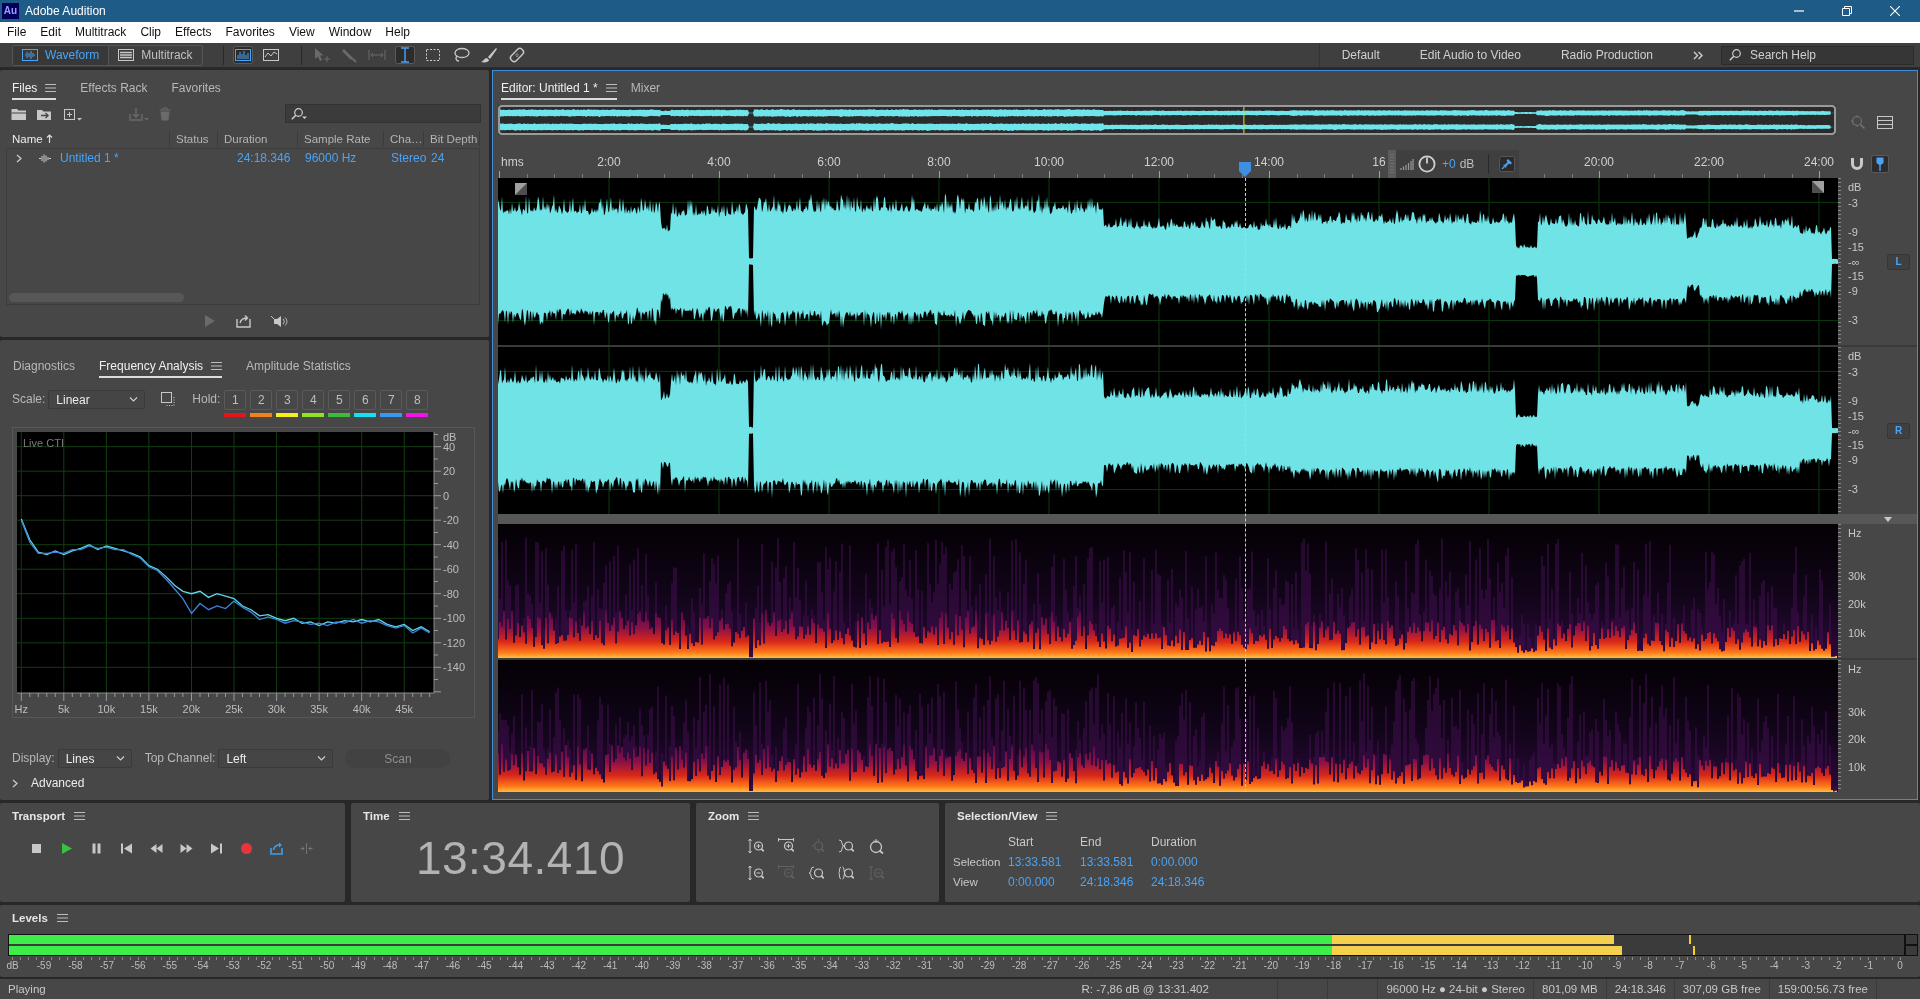 The width and height of the screenshot is (1920, 999). What do you see at coordinates (278, 321) in the screenshot?
I see `speaker-icon` at bounding box center [278, 321].